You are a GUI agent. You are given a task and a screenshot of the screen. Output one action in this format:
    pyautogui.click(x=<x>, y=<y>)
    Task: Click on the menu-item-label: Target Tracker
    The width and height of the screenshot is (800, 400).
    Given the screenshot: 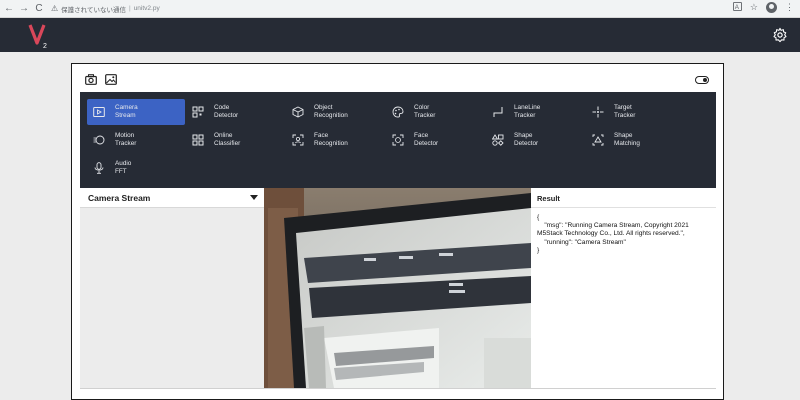 What is the action you would take?
    pyautogui.click(x=625, y=111)
    